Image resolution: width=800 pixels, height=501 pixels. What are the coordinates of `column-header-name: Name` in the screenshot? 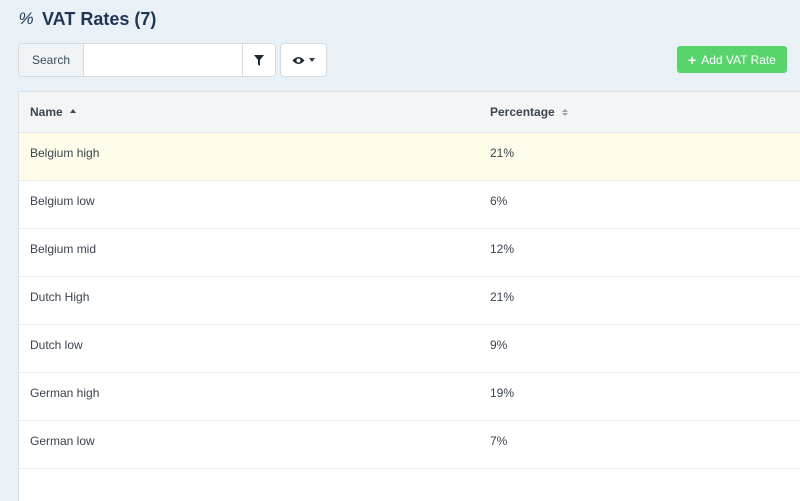 It's located at (53, 112).